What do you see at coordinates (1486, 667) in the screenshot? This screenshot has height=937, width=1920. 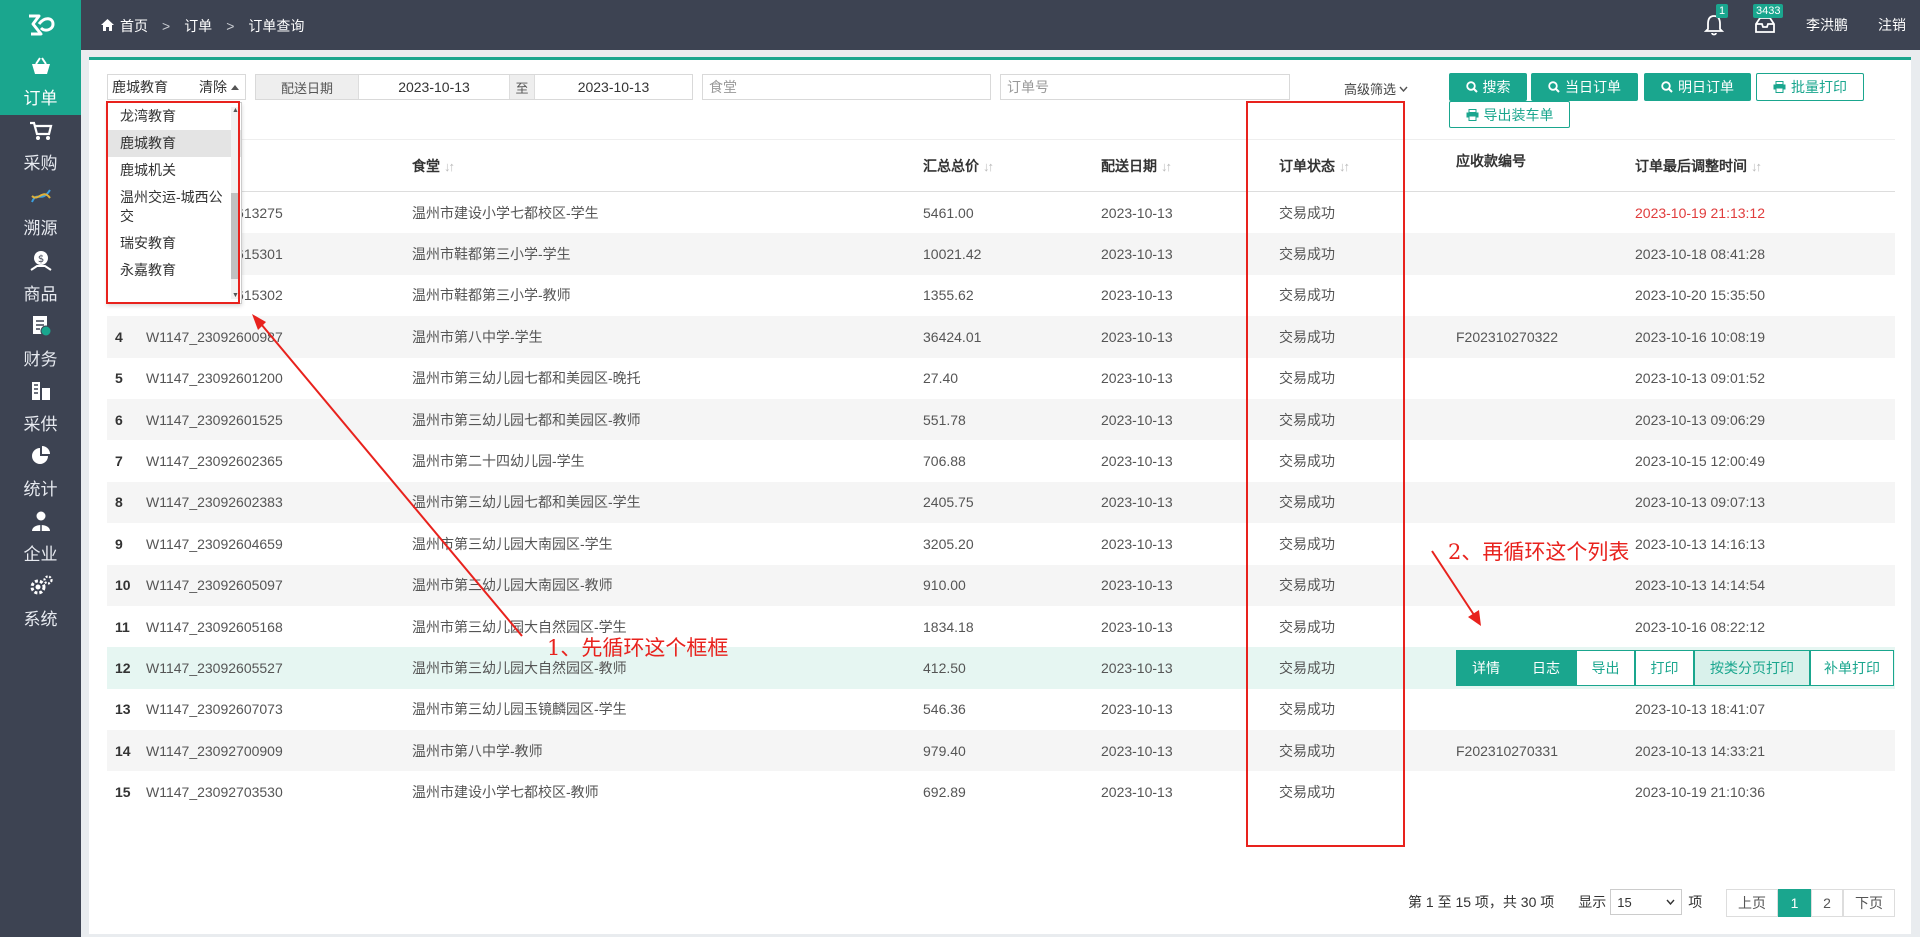 I see `detail-button: 详情` at bounding box center [1486, 667].